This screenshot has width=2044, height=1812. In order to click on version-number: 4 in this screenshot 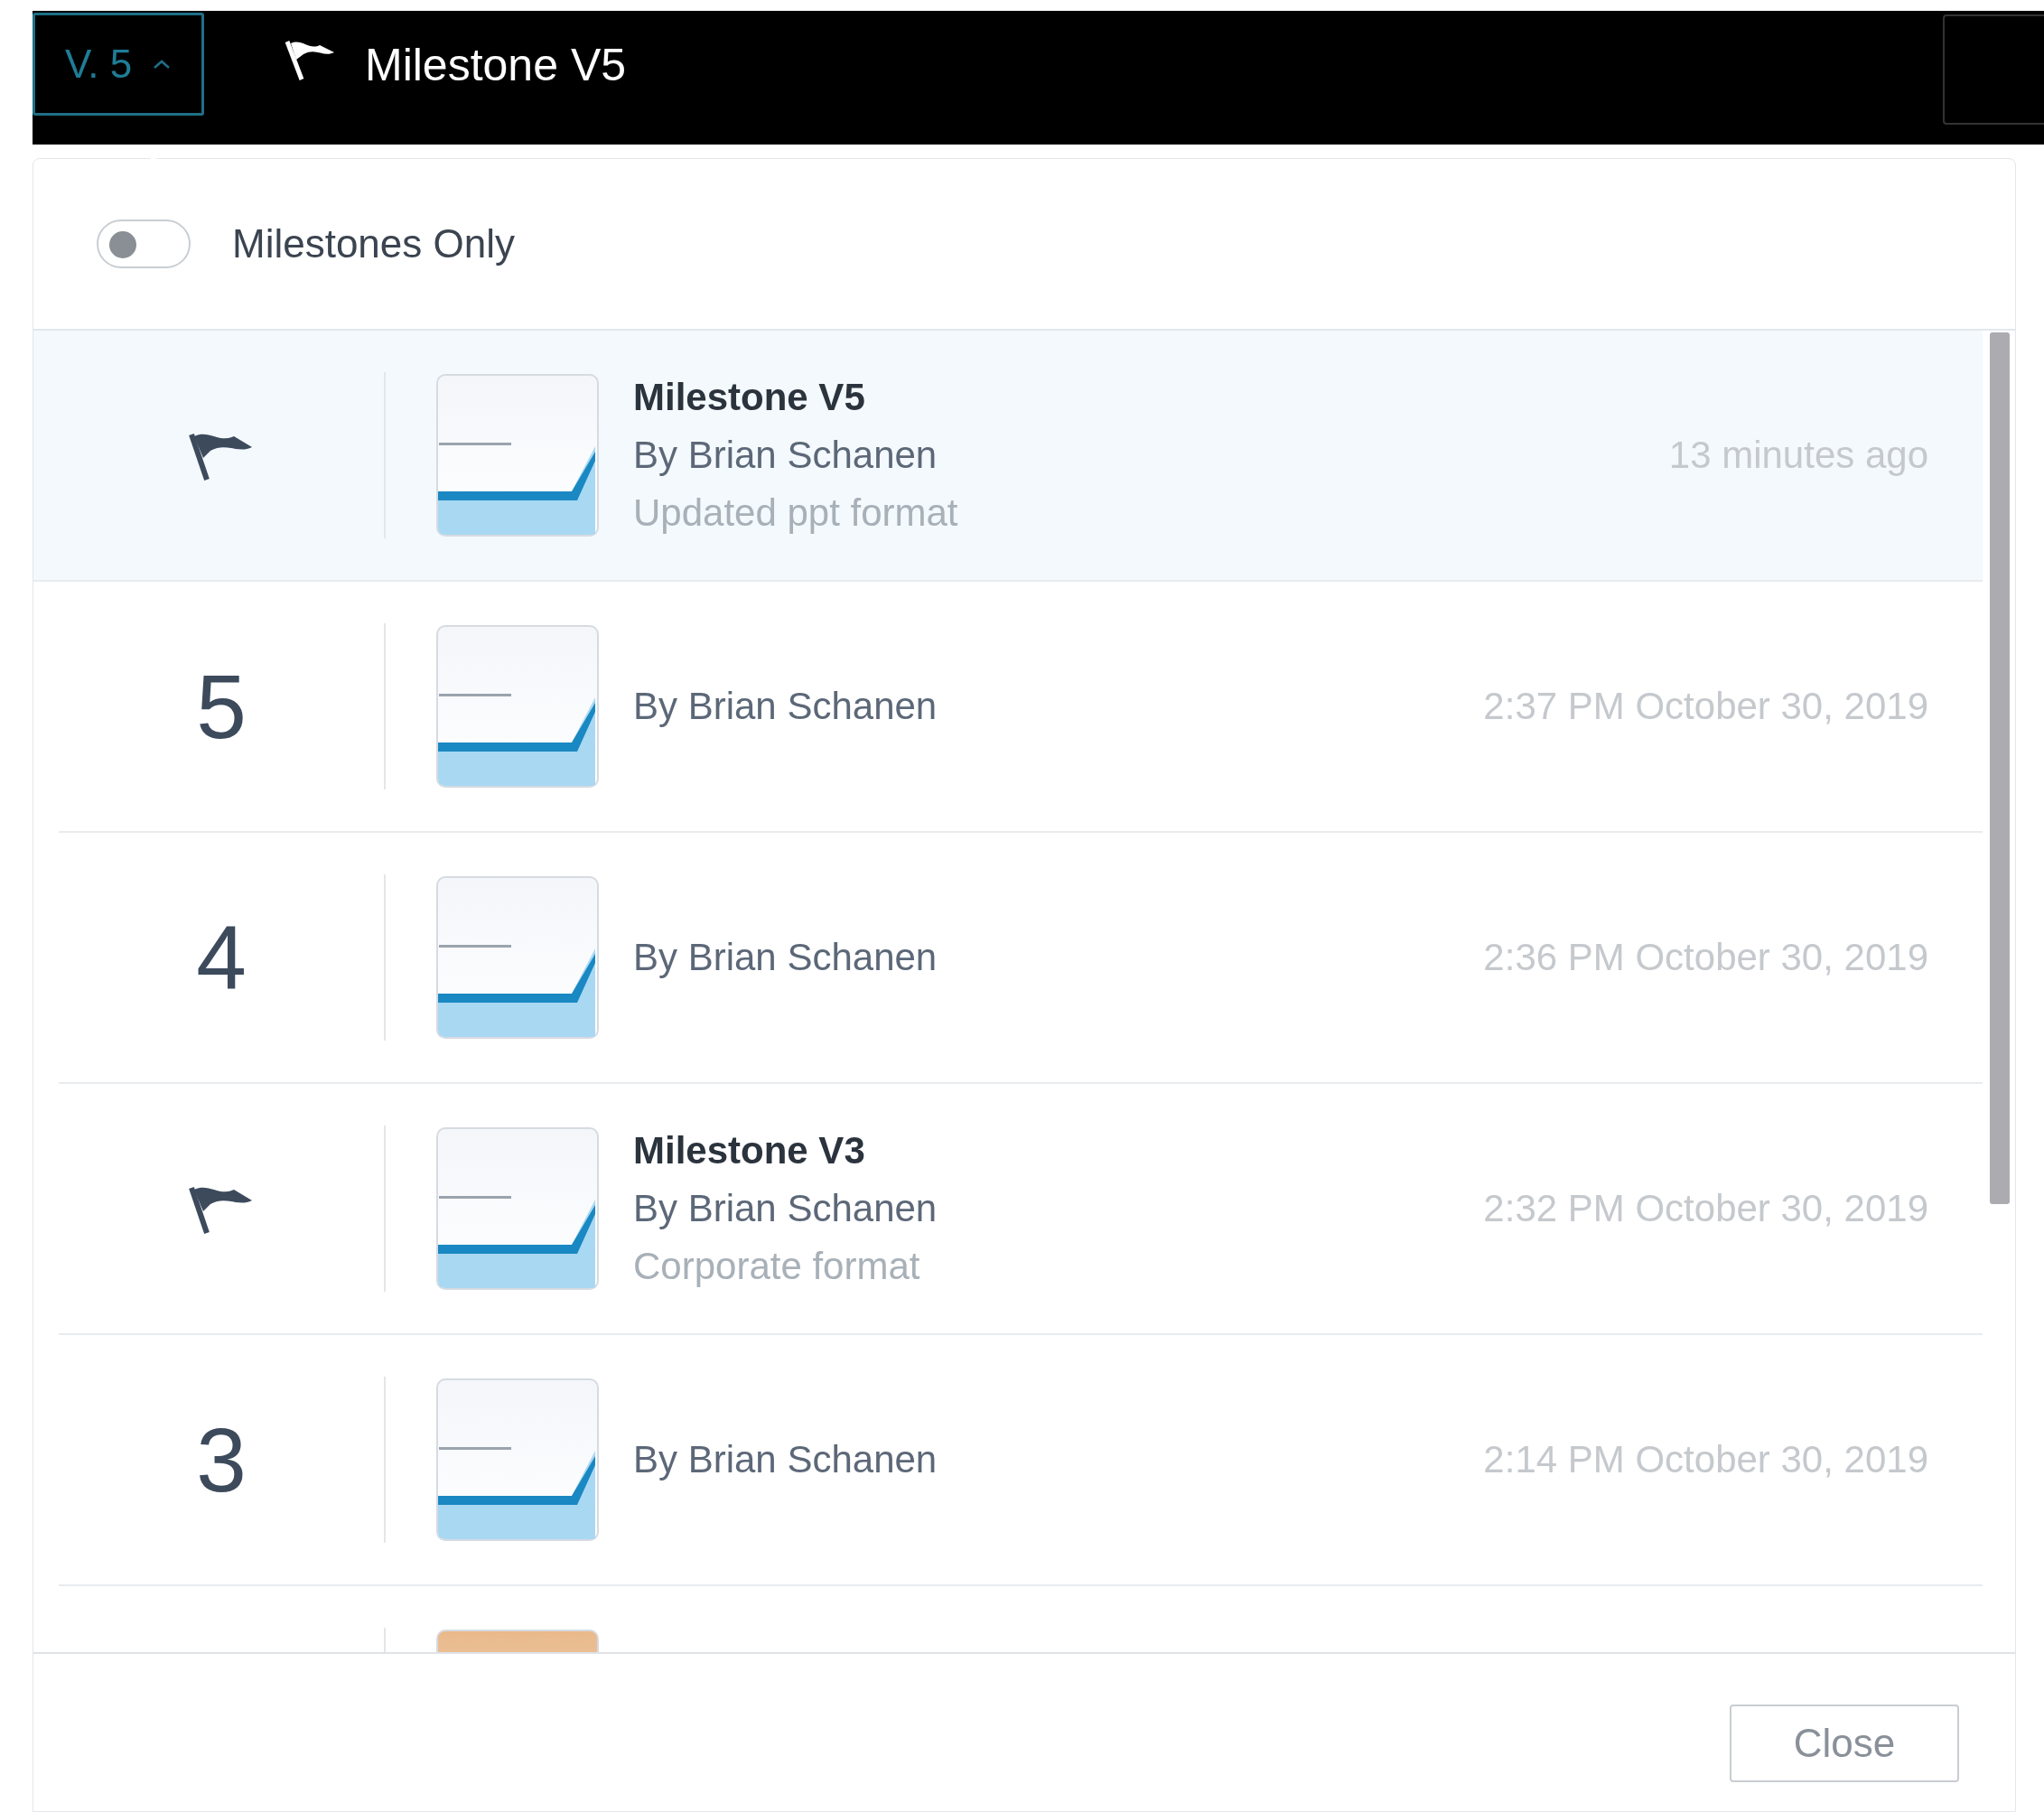, I will do `click(221, 957)`.